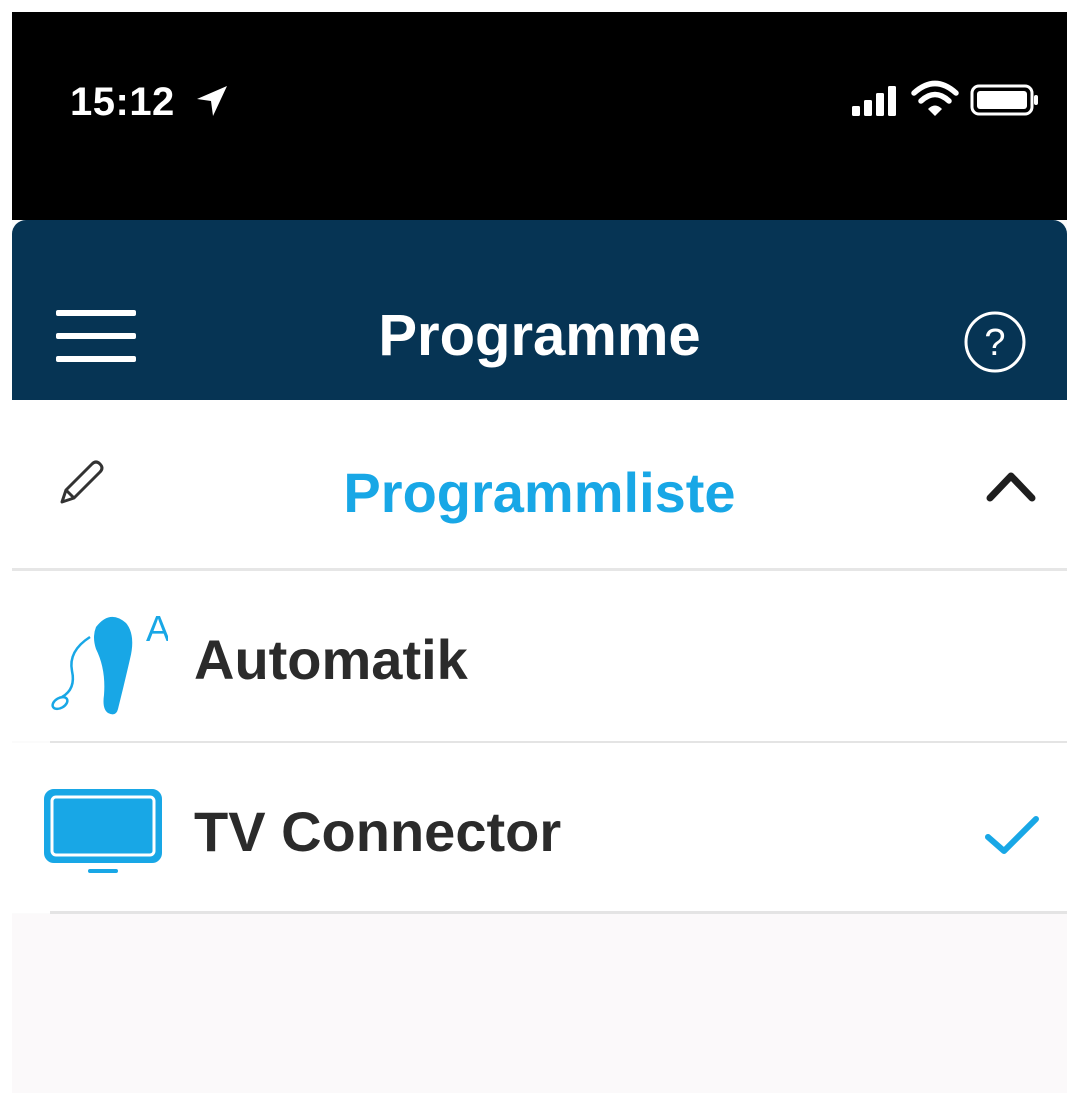 This screenshot has height=1093, width=1067. What do you see at coordinates (378, 831) in the screenshot?
I see `program-item-label: TV Connector` at bounding box center [378, 831].